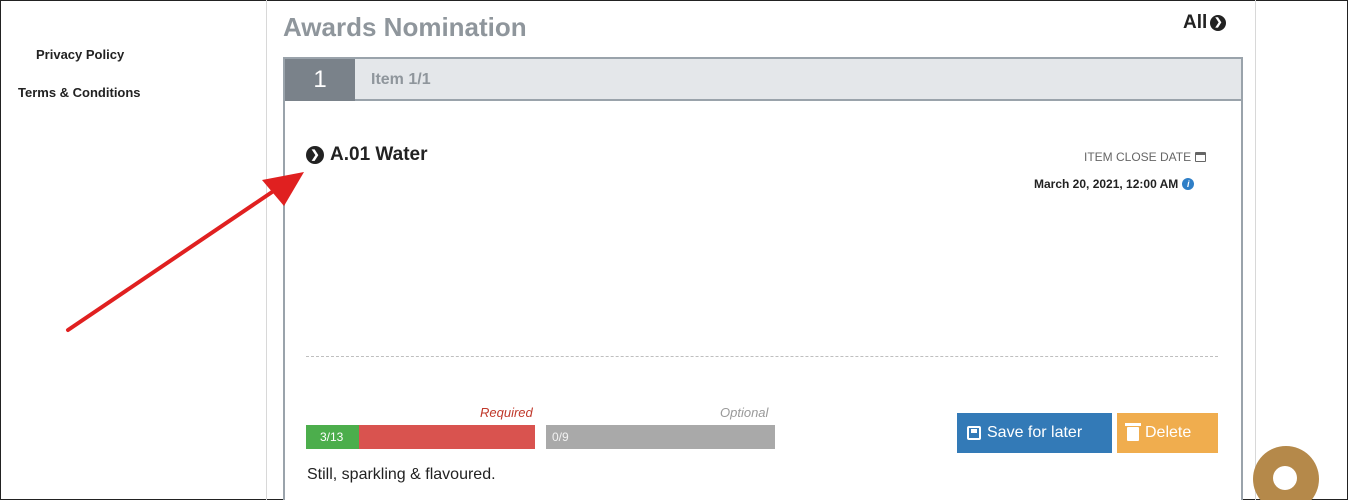 The width and height of the screenshot is (1348, 500). Describe the element at coordinates (1106, 184) in the screenshot. I see `close-date-value: March 20, 2021, 12:00 AM` at that location.